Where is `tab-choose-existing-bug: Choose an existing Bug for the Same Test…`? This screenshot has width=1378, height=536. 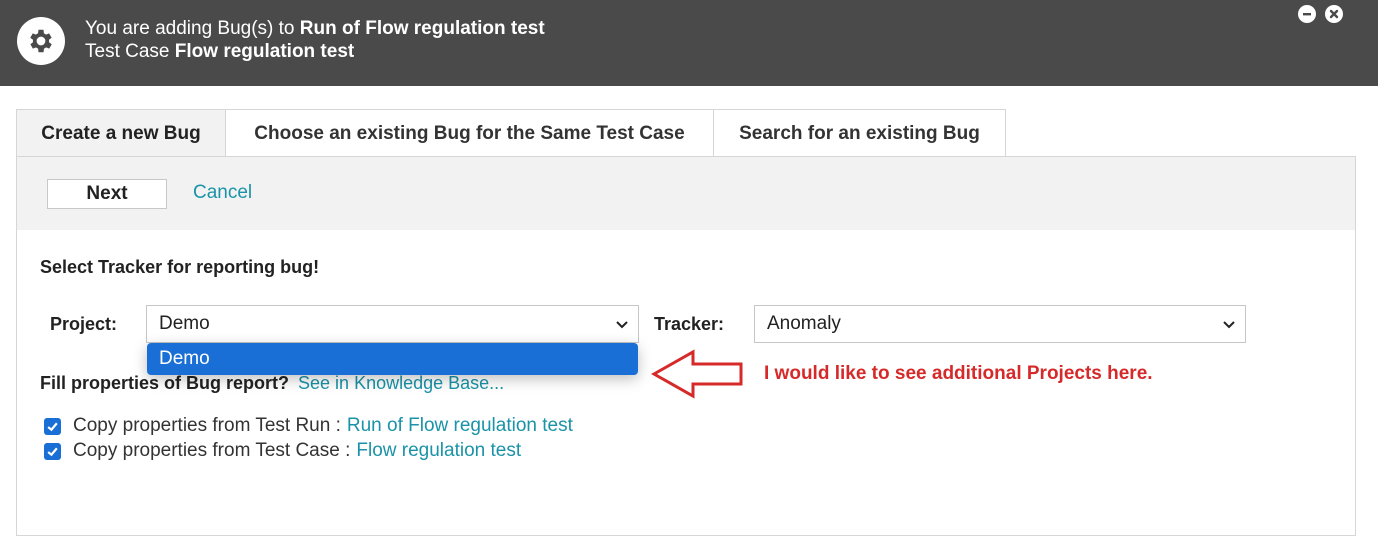 tab-choose-existing-bug: Choose an existing Bug for the Same Test… is located at coordinates (469, 133).